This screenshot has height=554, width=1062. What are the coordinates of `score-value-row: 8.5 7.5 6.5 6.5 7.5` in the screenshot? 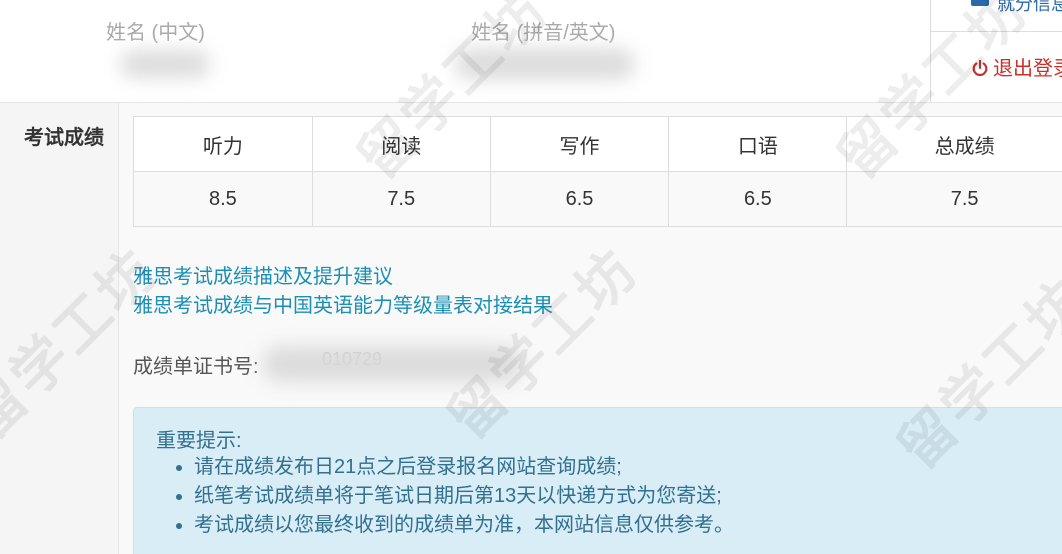 It's located at (597, 199).